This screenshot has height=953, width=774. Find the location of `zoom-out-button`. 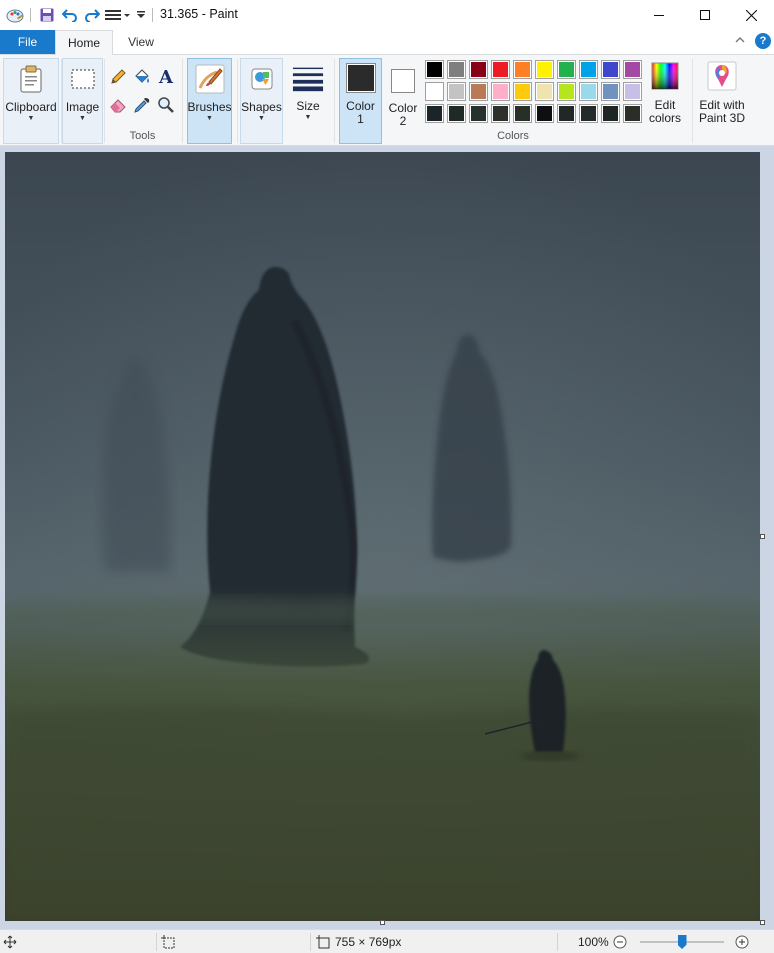

zoom-out-button is located at coordinates (620, 942).